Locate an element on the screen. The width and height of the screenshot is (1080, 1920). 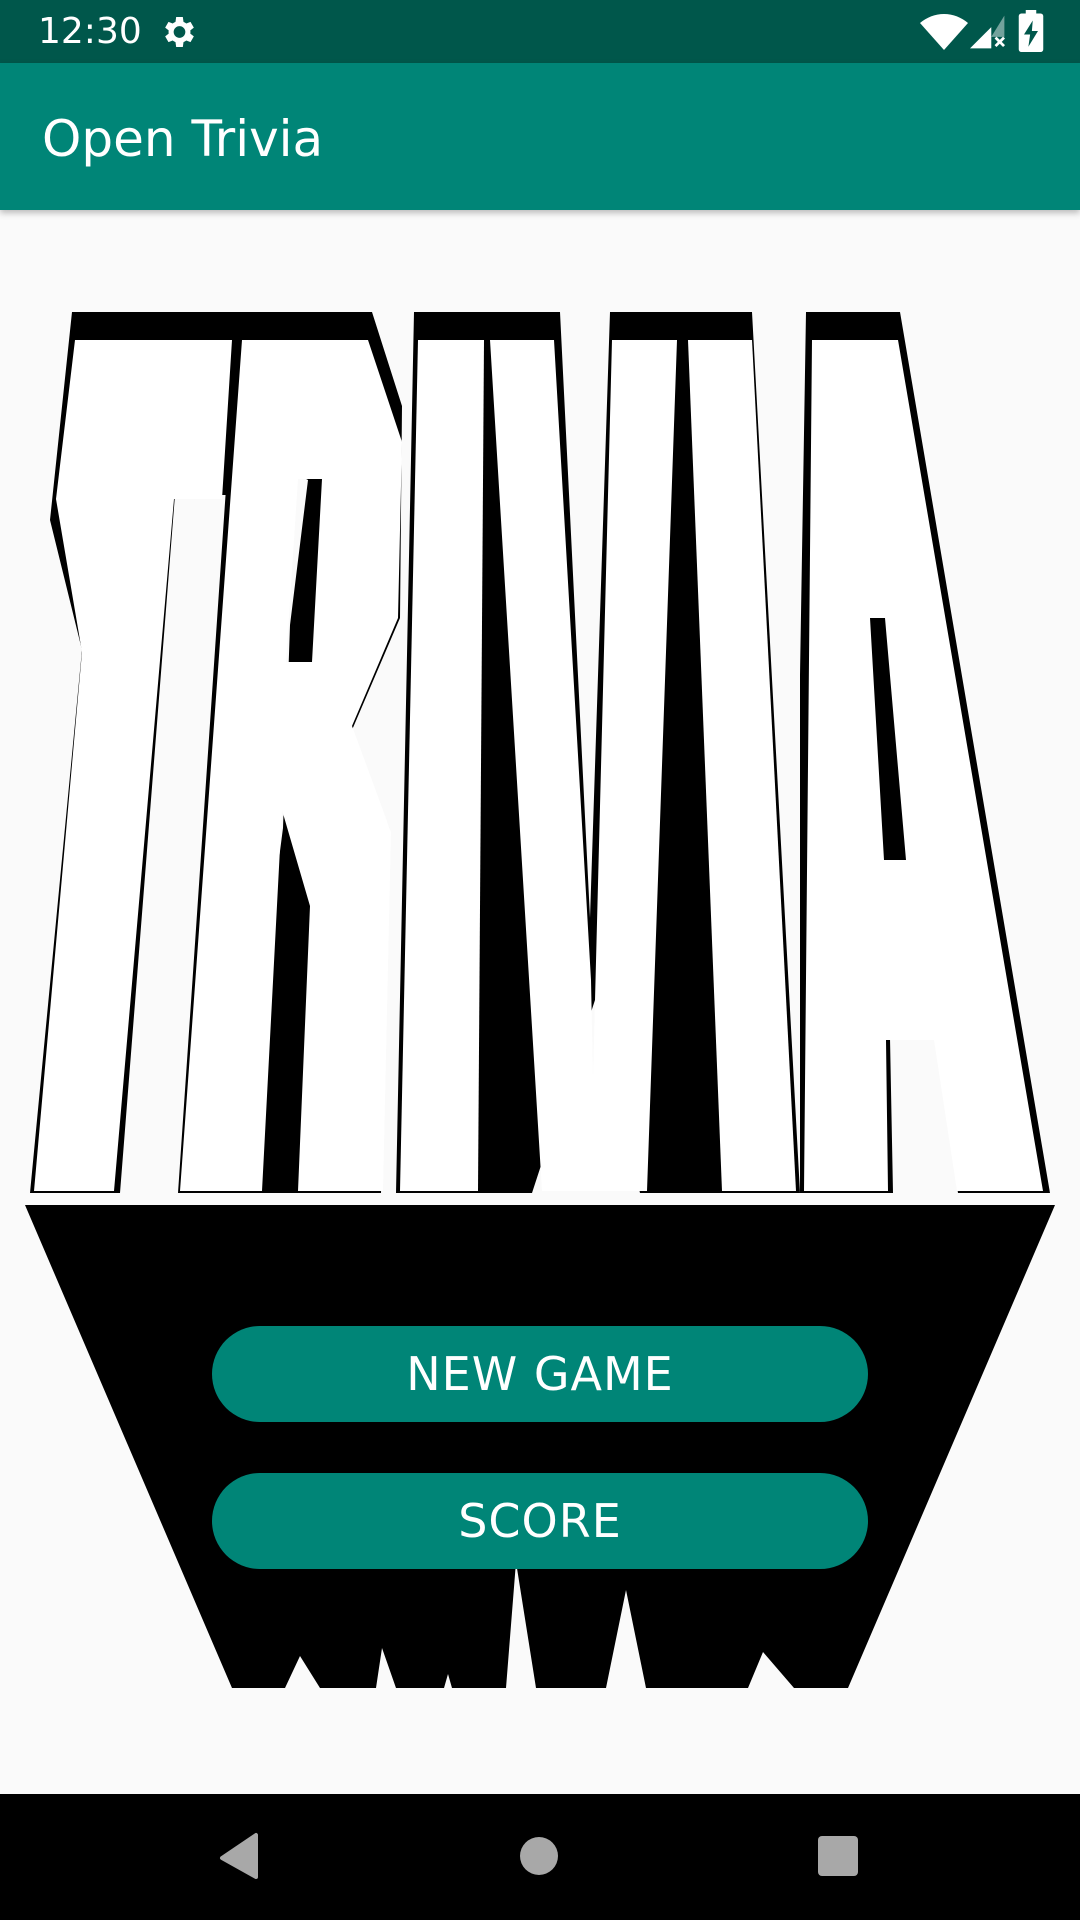
signal-icon is located at coordinates (988, 32).